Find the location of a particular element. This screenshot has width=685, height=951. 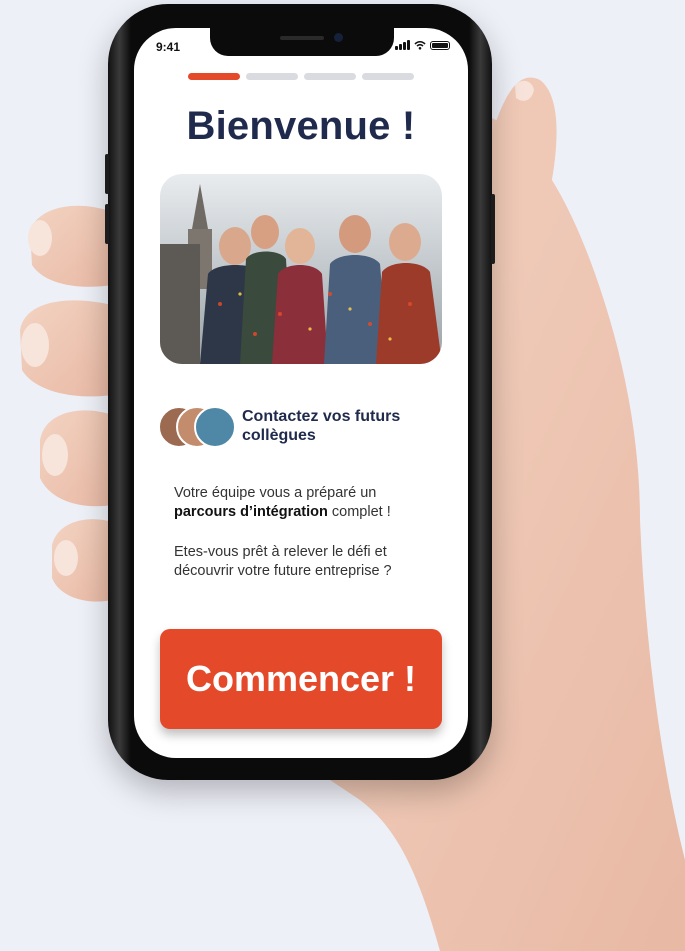

signal-icon is located at coordinates (402, 45).